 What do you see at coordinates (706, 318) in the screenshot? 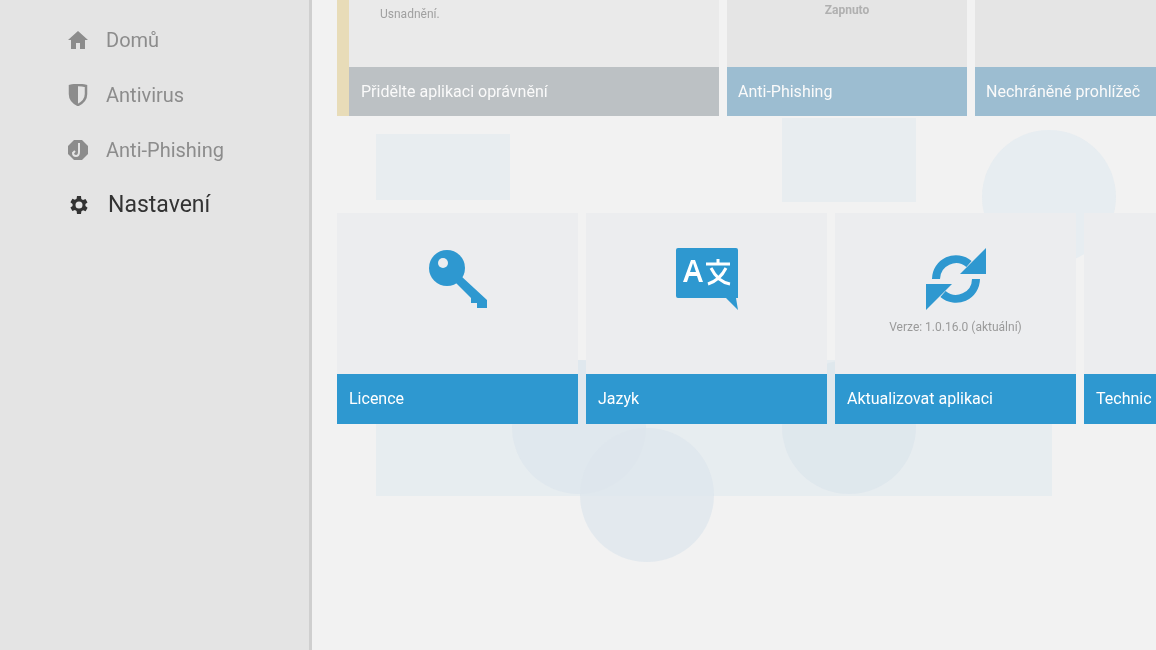
I see `settings-card: Jazyk` at bounding box center [706, 318].